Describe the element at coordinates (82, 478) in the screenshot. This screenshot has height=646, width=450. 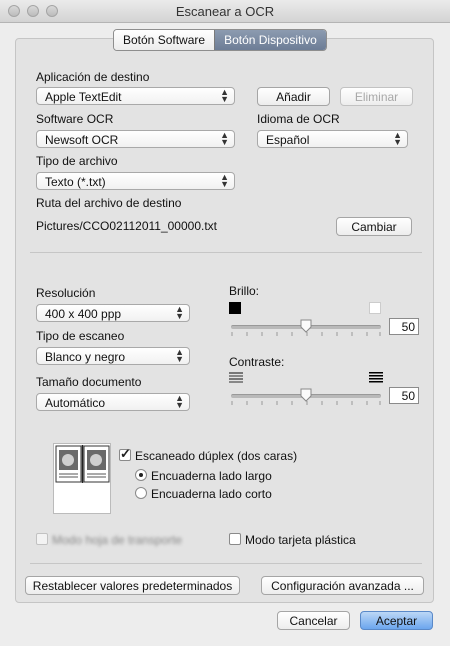
I see `duplex-pages-icon` at that location.